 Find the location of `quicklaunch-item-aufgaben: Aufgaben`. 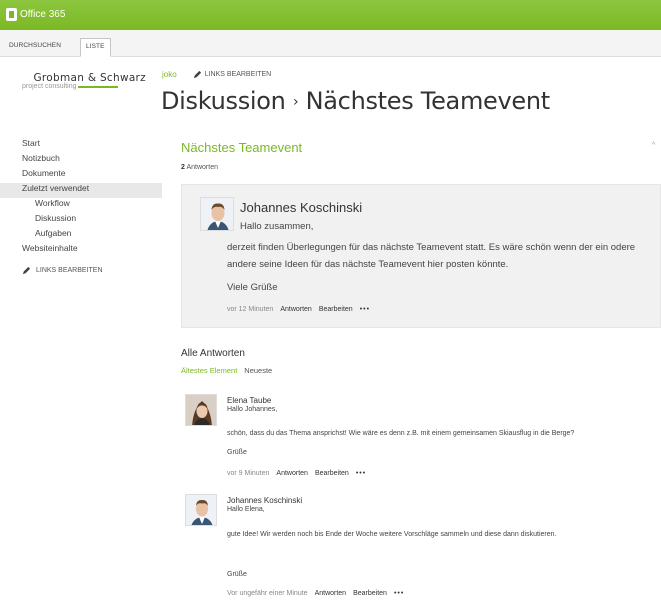

quicklaunch-item-aufgaben: Aufgaben is located at coordinates (92, 235).